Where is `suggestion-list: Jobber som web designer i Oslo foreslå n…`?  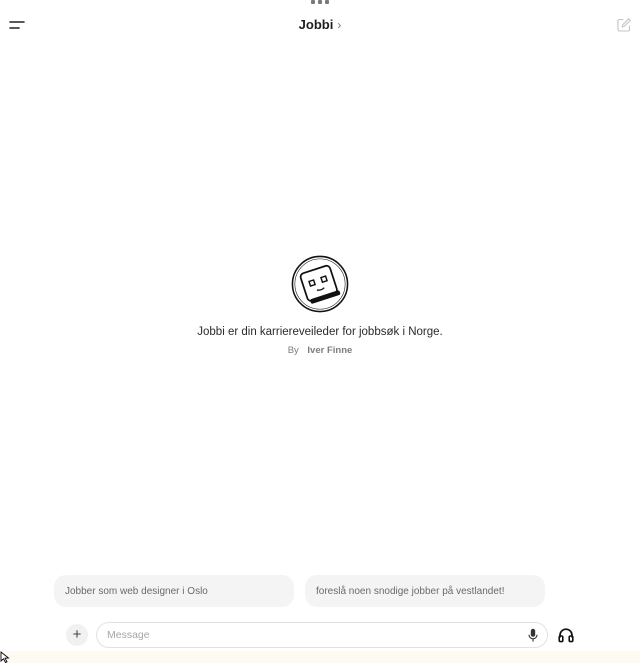 suggestion-list: Jobber som web designer i Oslo foreslå n… is located at coordinates (299, 591).